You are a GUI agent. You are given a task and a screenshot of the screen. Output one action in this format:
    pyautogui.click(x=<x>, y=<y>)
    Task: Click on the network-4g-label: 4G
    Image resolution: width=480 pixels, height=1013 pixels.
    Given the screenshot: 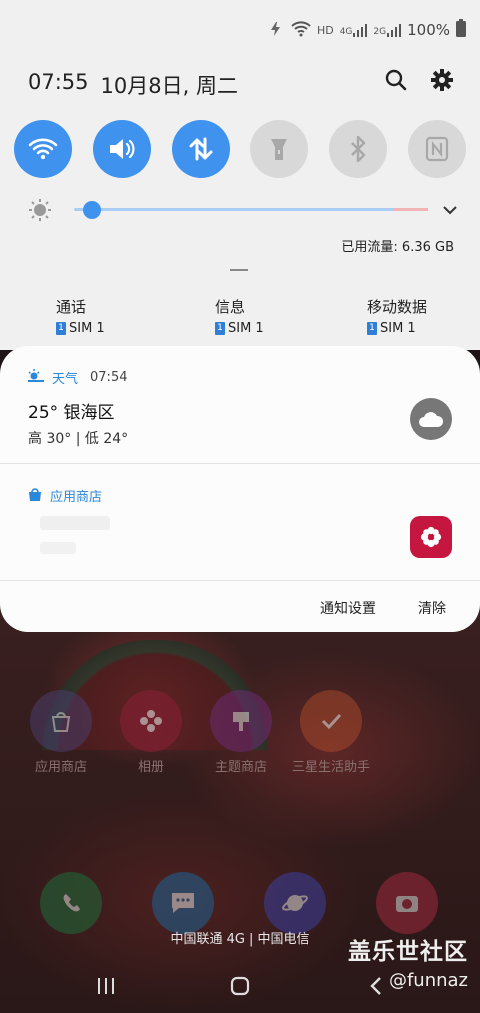 What is the action you would take?
    pyautogui.click(x=346, y=32)
    